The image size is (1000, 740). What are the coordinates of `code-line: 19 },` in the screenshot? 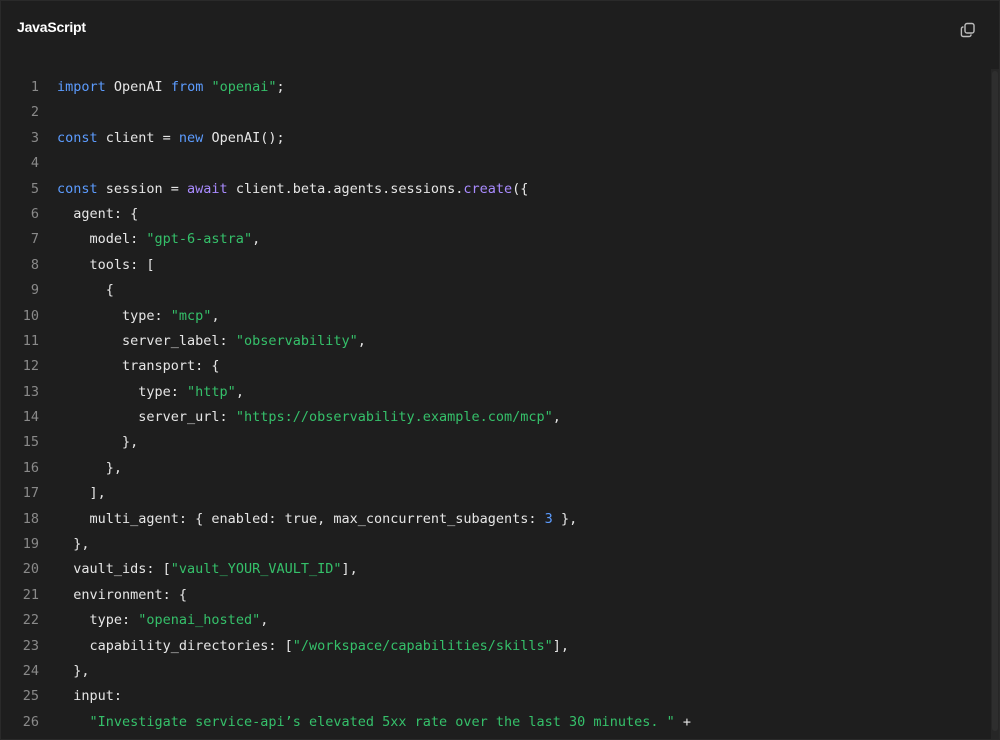 It's located at (496, 544).